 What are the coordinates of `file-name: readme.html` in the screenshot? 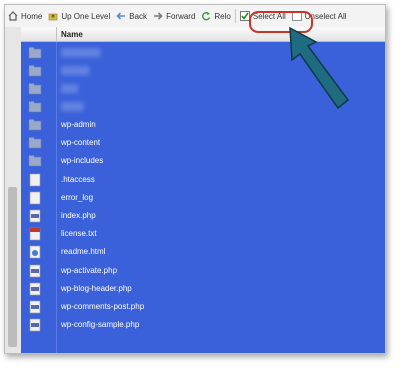 It's located at (83, 252).